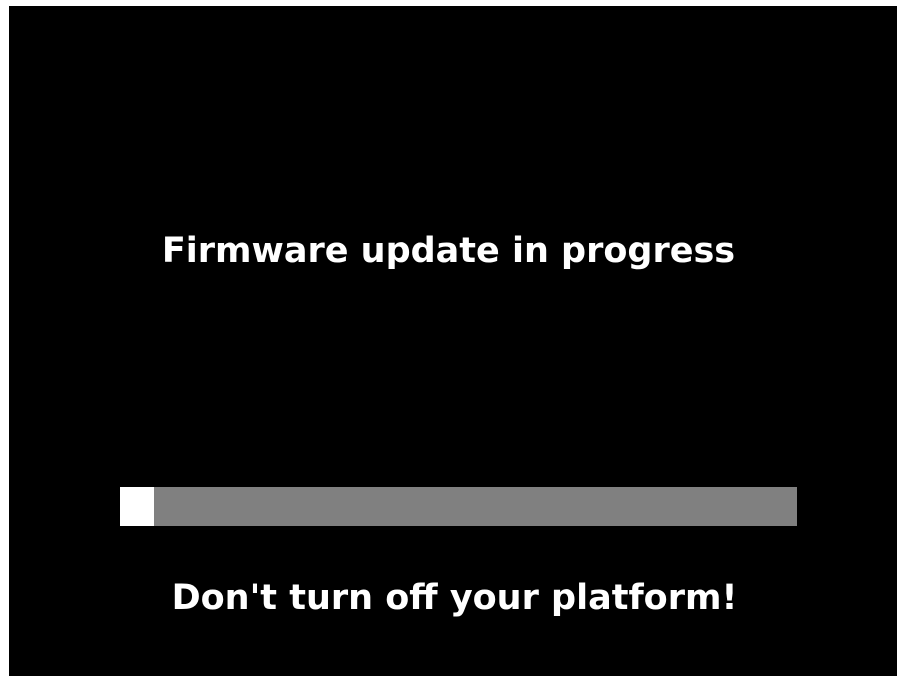 Image resolution: width=897 pixels, height=676 pixels. I want to click on update-status-title: Firmware update in progress, so click(448, 251).